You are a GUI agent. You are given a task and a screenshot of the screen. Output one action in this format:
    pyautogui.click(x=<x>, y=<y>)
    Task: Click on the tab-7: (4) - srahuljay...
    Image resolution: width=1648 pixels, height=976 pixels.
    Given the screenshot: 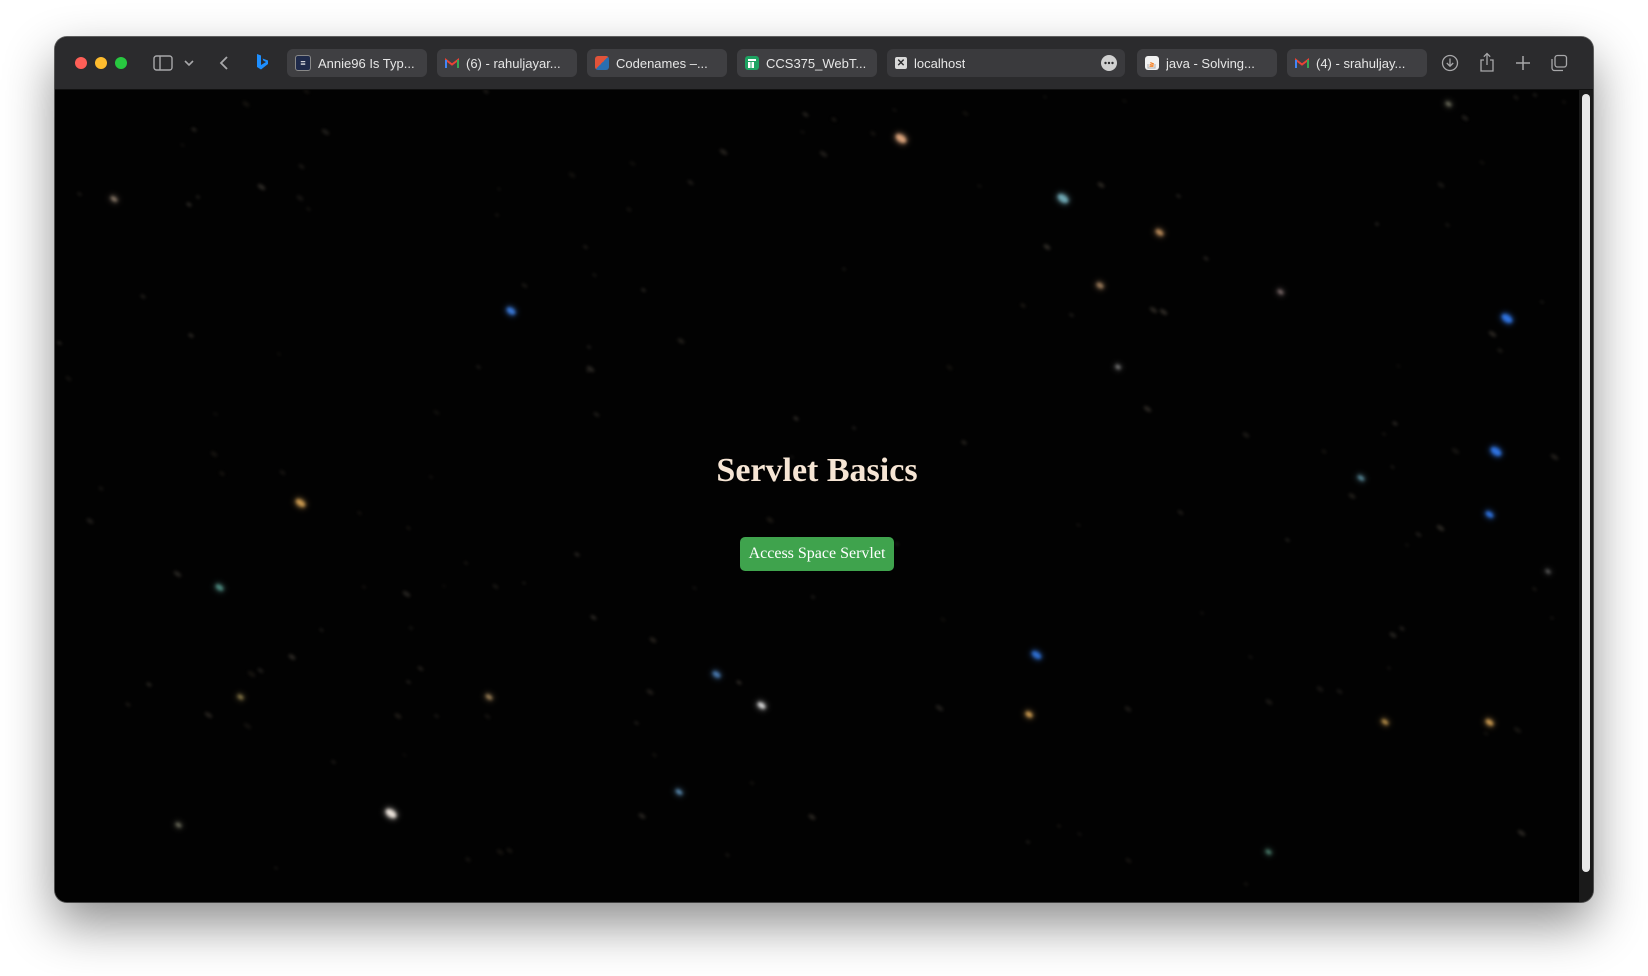 What is the action you would take?
    pyautogui.click(x=1357, y=63)
    